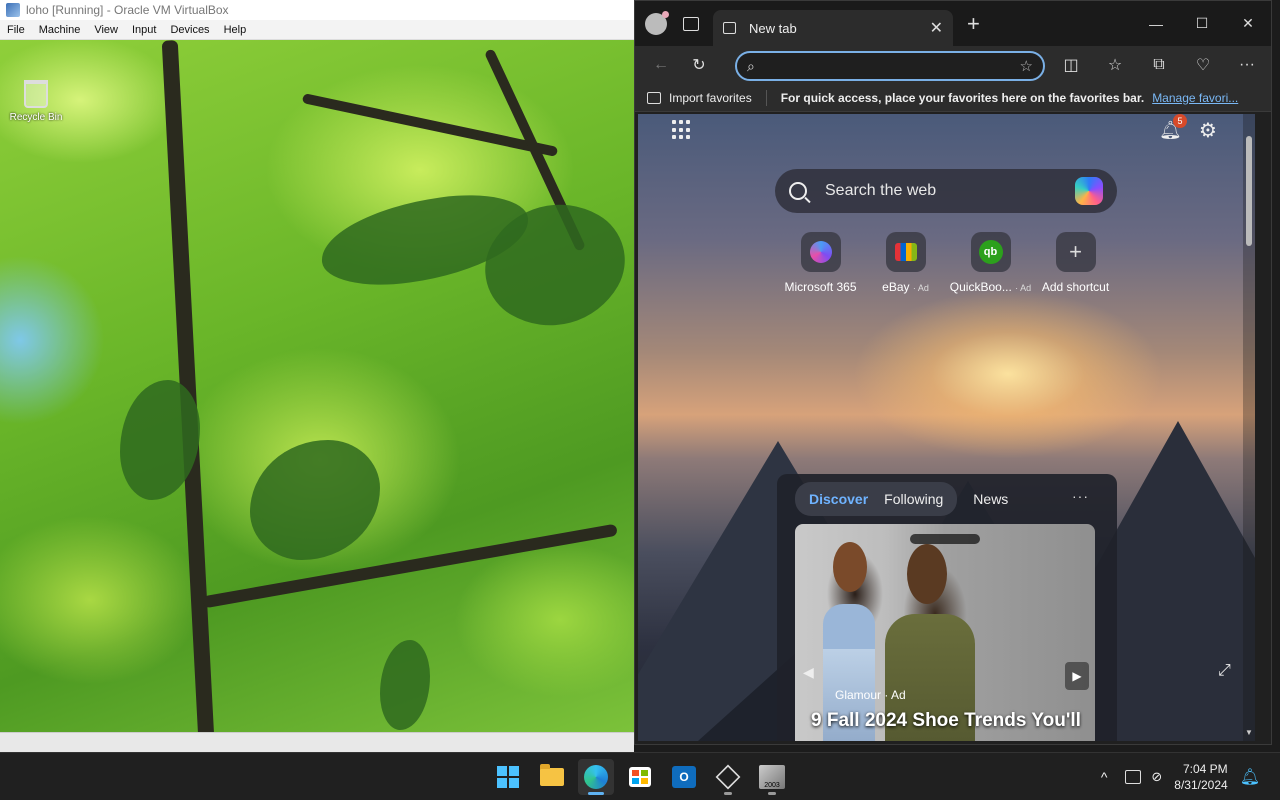 The image size is (1280, 800). I want to click on split-screen-icon: ◫, so click(1071, 65).